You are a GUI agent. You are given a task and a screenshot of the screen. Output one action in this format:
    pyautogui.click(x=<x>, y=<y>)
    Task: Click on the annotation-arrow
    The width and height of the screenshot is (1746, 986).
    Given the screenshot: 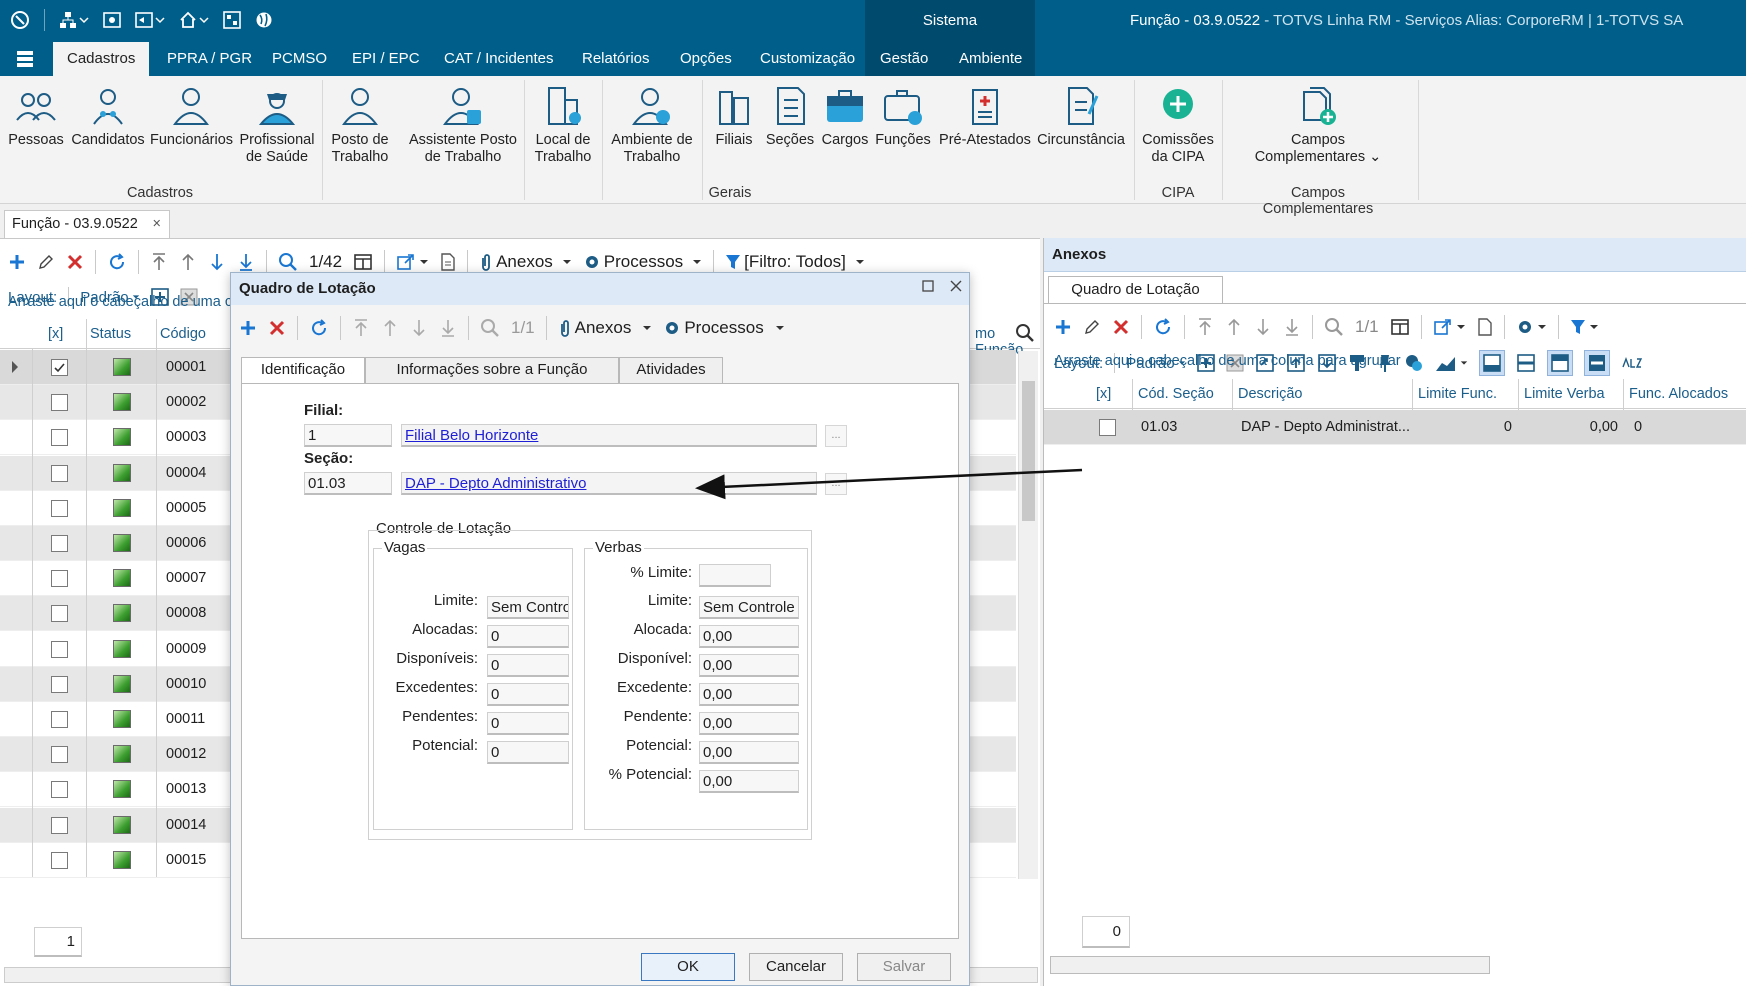 What is the action you would take?
    pyautogui.click(x=889, y=484)
    